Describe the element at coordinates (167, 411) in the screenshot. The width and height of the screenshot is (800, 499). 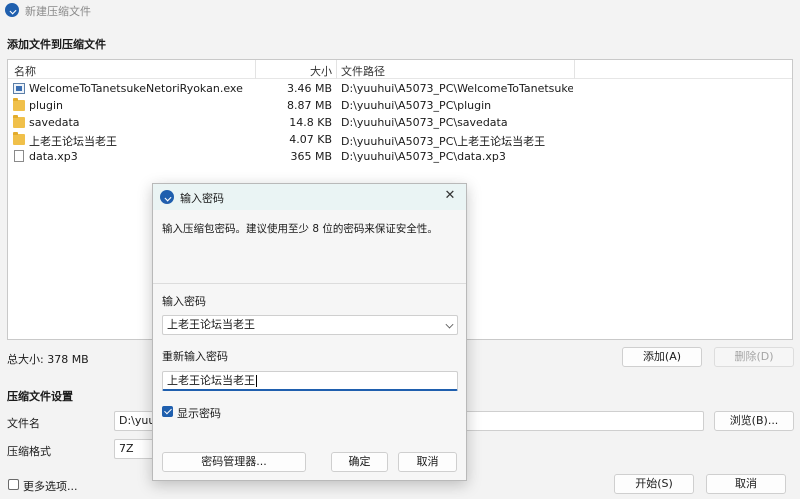
I see `show-password-checkbox` at that location.